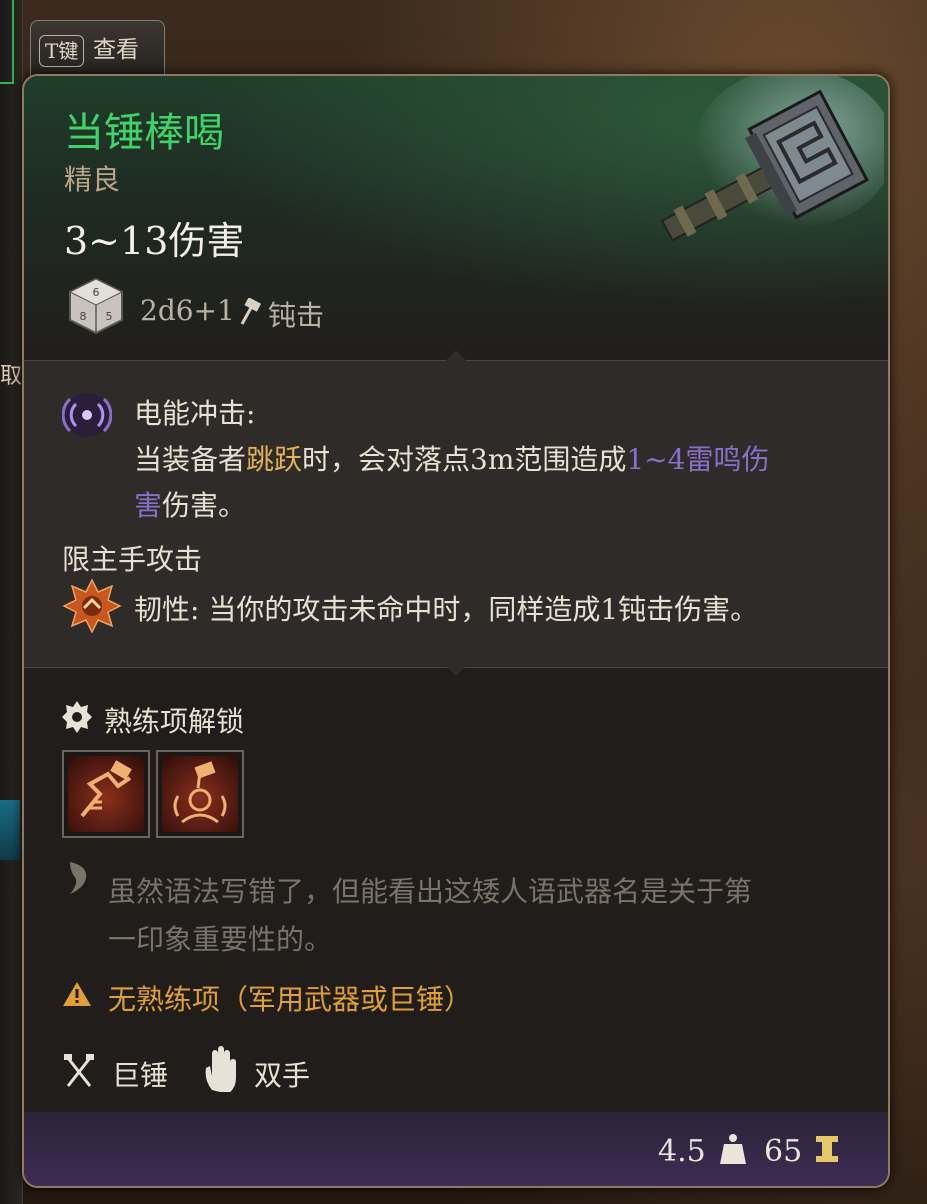  What do you see at coordinates (682, 1151) in the screenshot?
I see `item-weight: 4.5` at bounding box center [682, 1151].